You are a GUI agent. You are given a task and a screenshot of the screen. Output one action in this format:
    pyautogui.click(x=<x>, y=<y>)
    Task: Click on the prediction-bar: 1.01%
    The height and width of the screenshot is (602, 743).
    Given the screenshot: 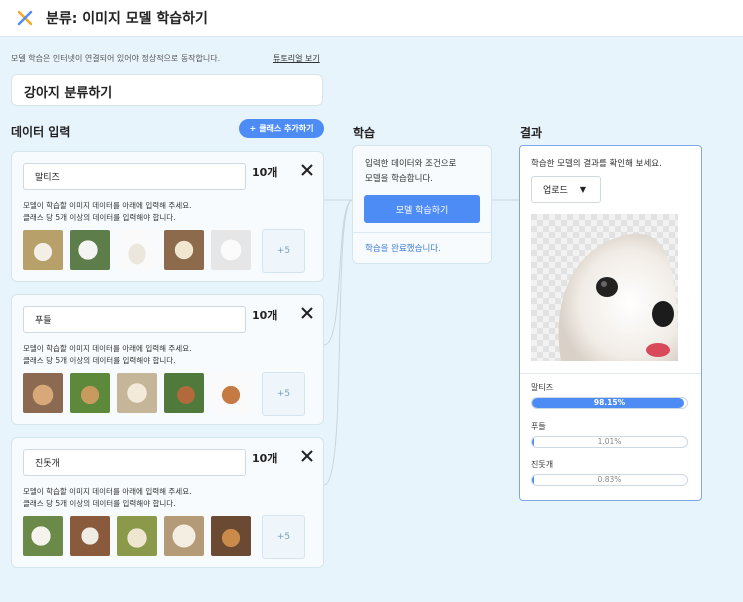 What is the action you would take?
    pyautogui.click(x=609, y=442)
    